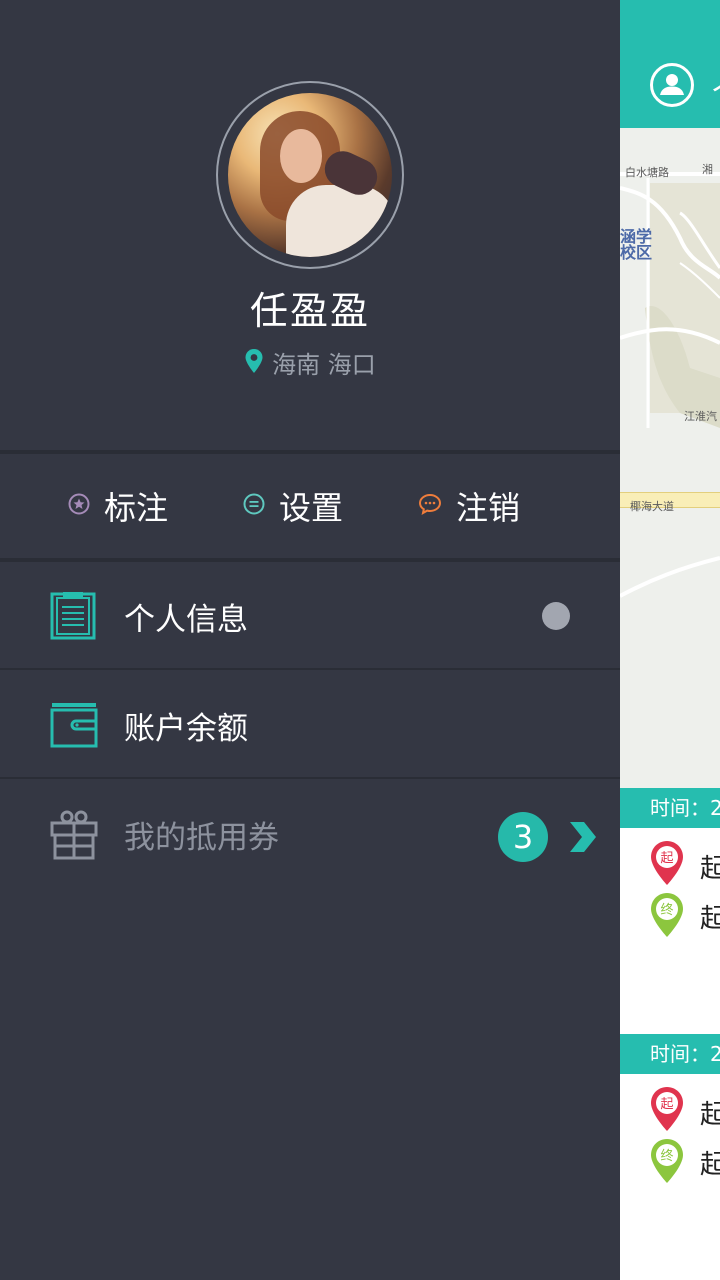 The image size is (720, 1280). Describe the element at coordinates (488, 508) in the screenshot. I see `logout-label: 注销` at that location.